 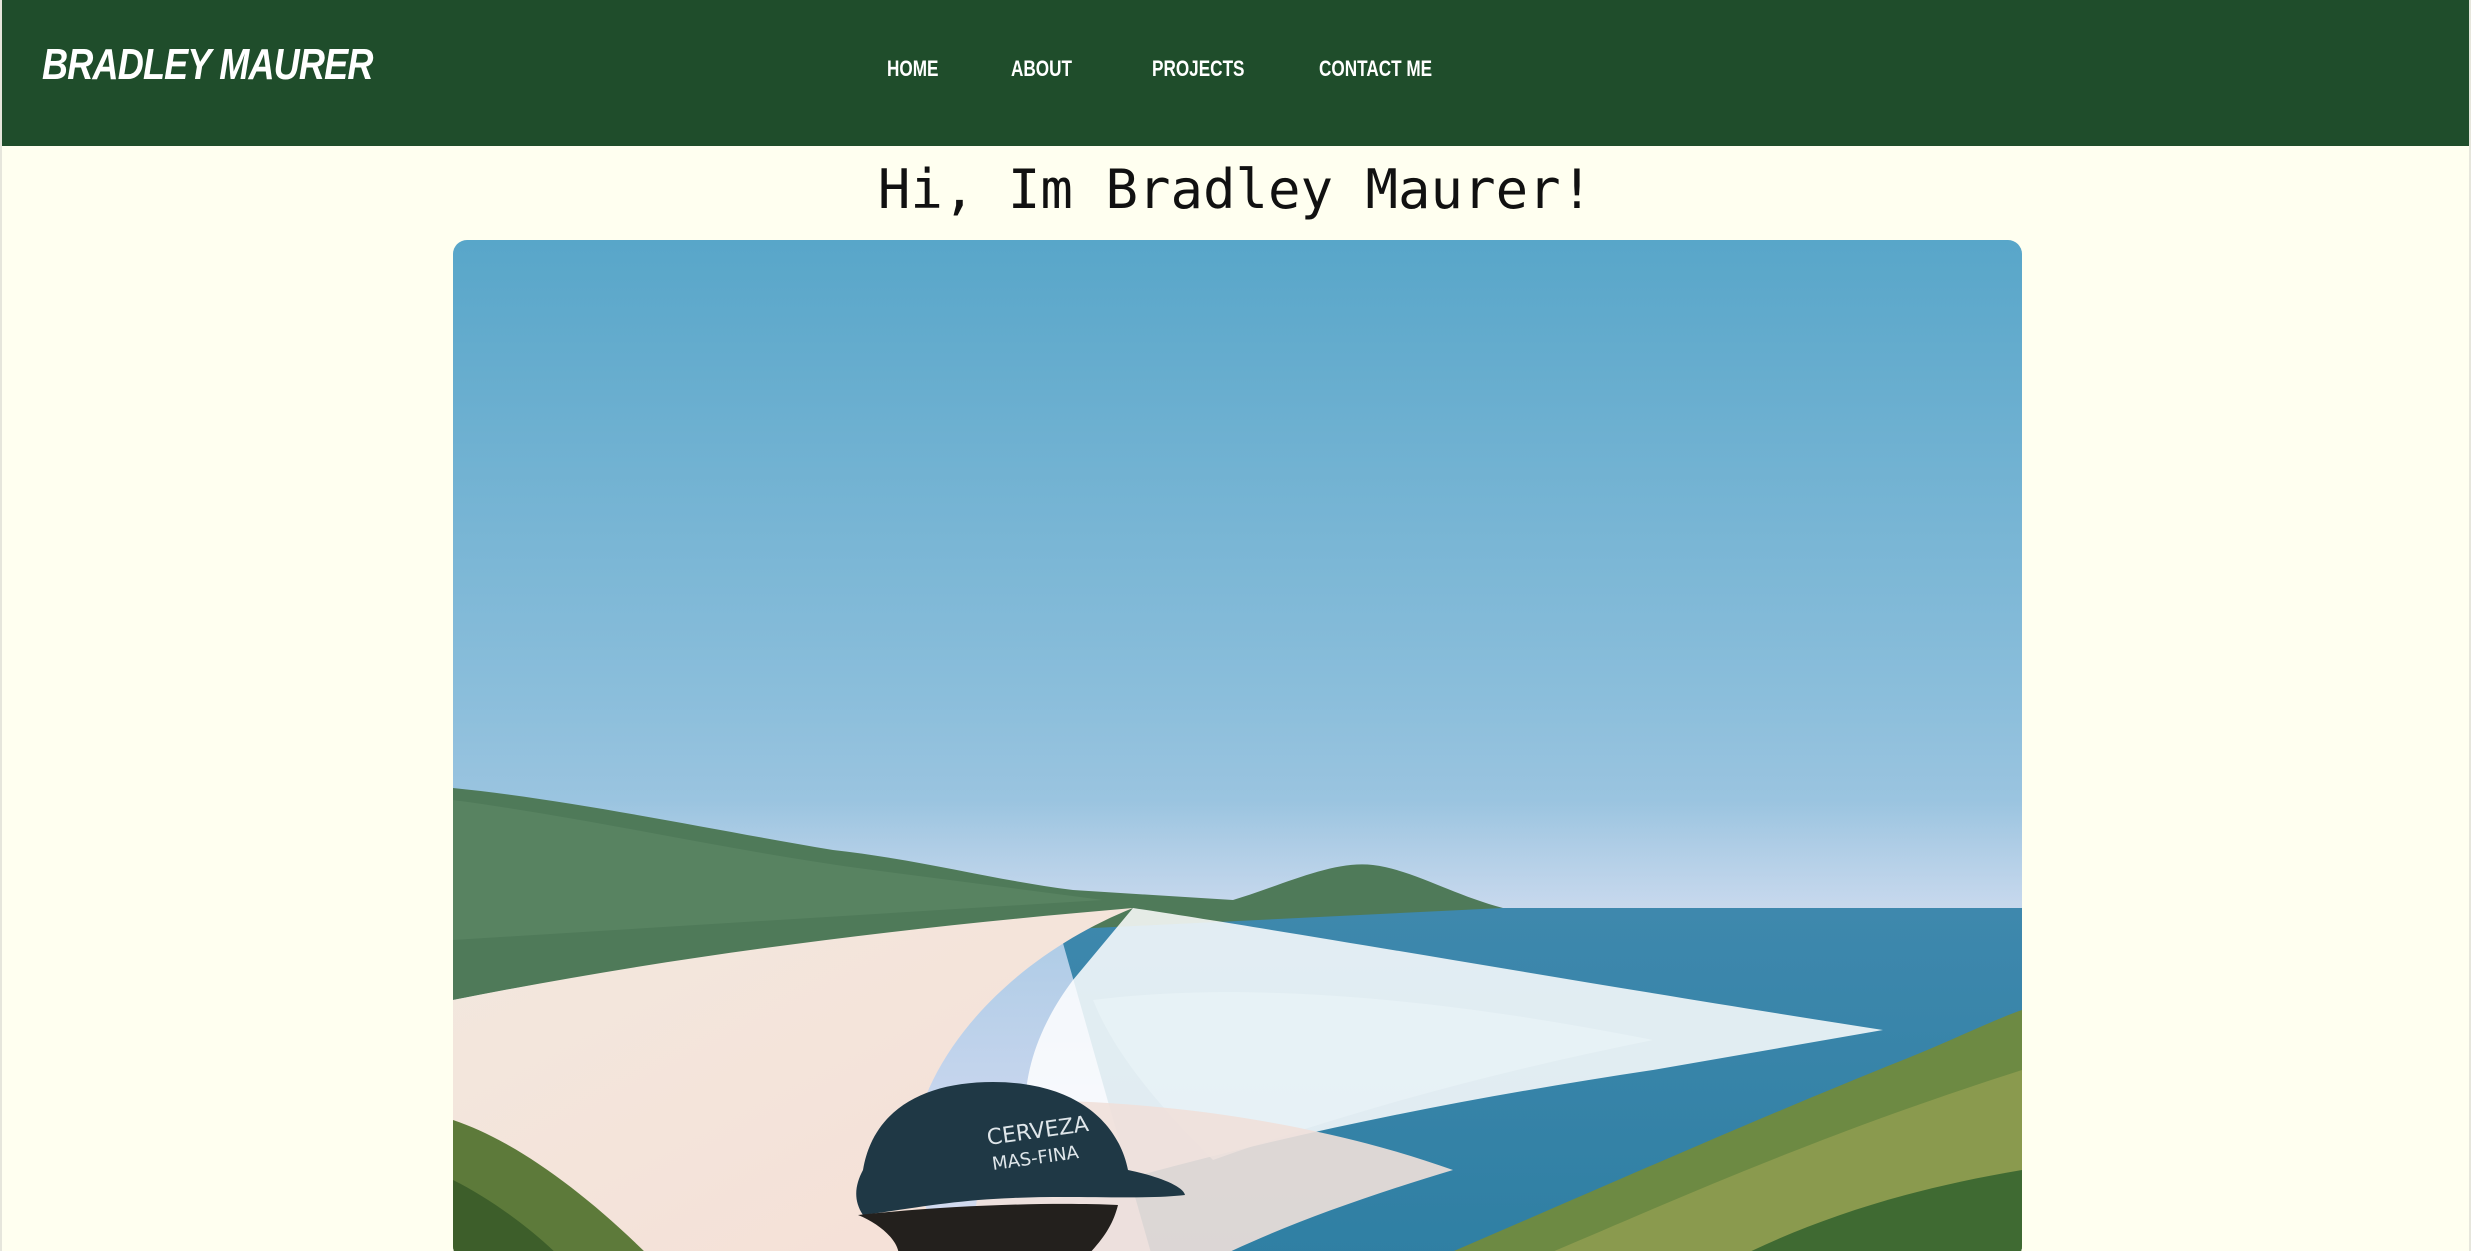 What do you see at coordinates (912, 69) in the screenshot?
I see `nav-link-home: HOME` at bounding box center [912, 69].